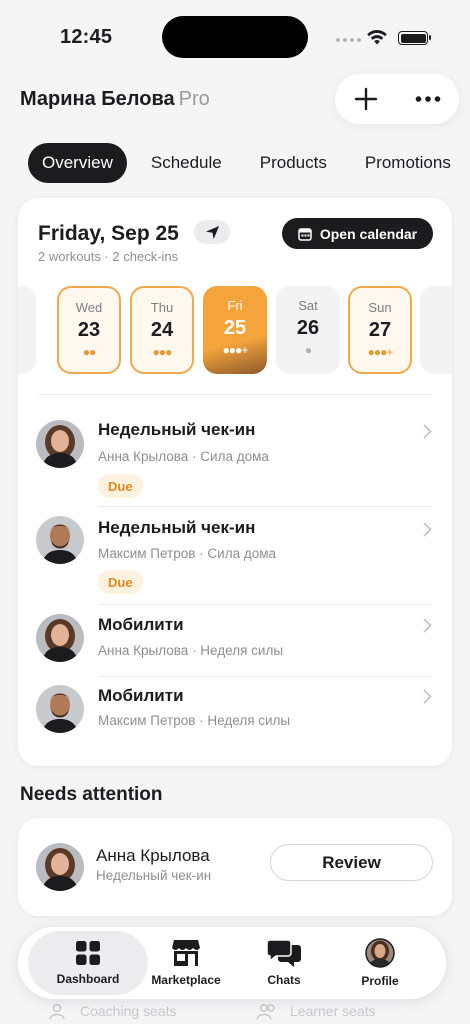 The height and width of the screenshot is (1024, 470). What do you see at coordinates (377, 37) in the screenshot?
I see `wifi-icon` at bounding box center [377, 37].